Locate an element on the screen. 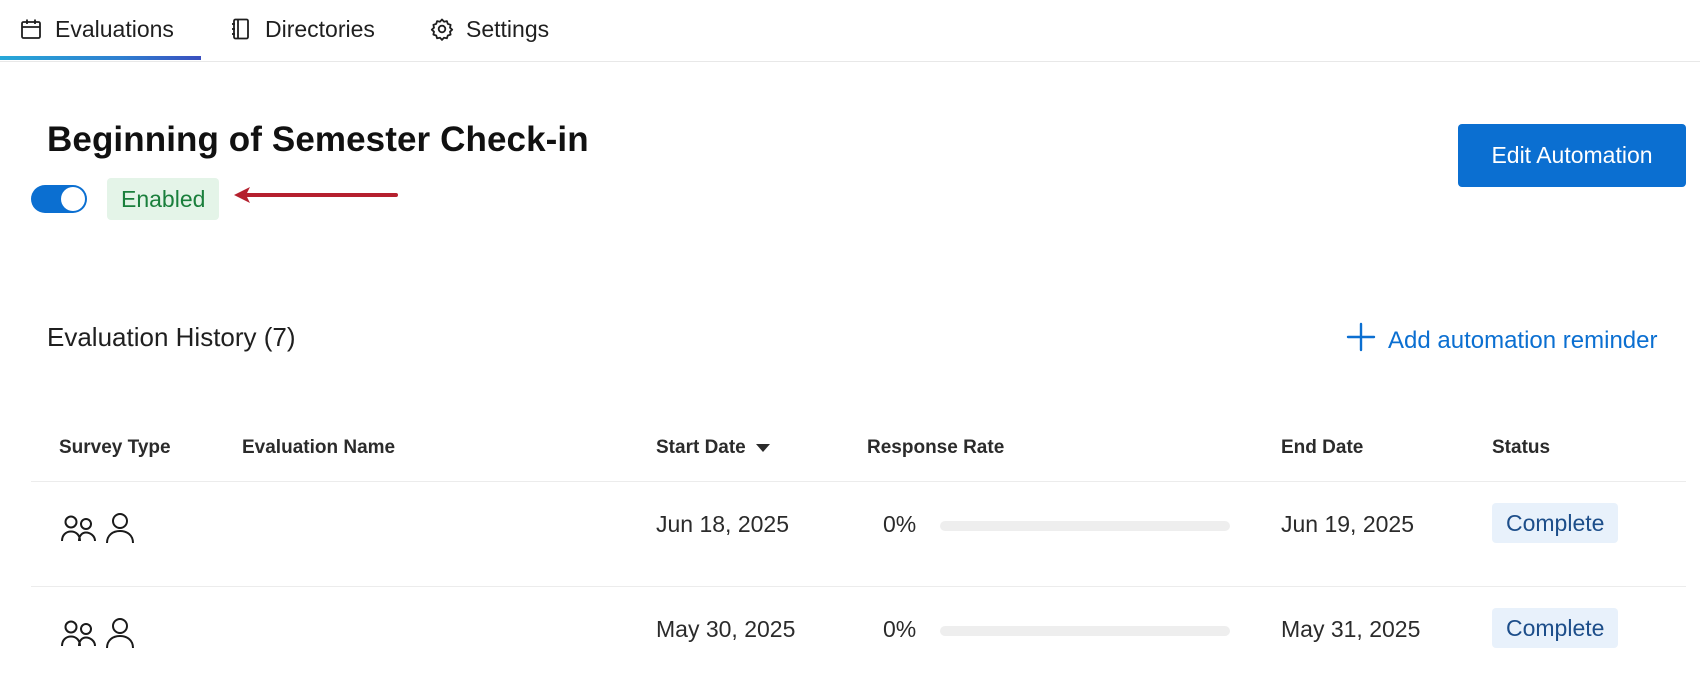  add-reminder-button: Add automation reminder is located at coordinates (1501, 340).